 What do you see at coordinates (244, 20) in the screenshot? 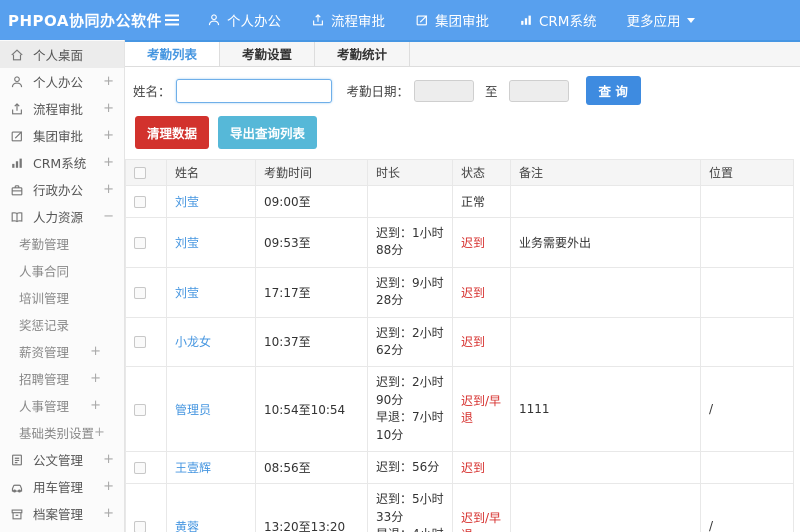
I see `nav-item-personal-office: 个人办公` at bounding box center [244, 20].